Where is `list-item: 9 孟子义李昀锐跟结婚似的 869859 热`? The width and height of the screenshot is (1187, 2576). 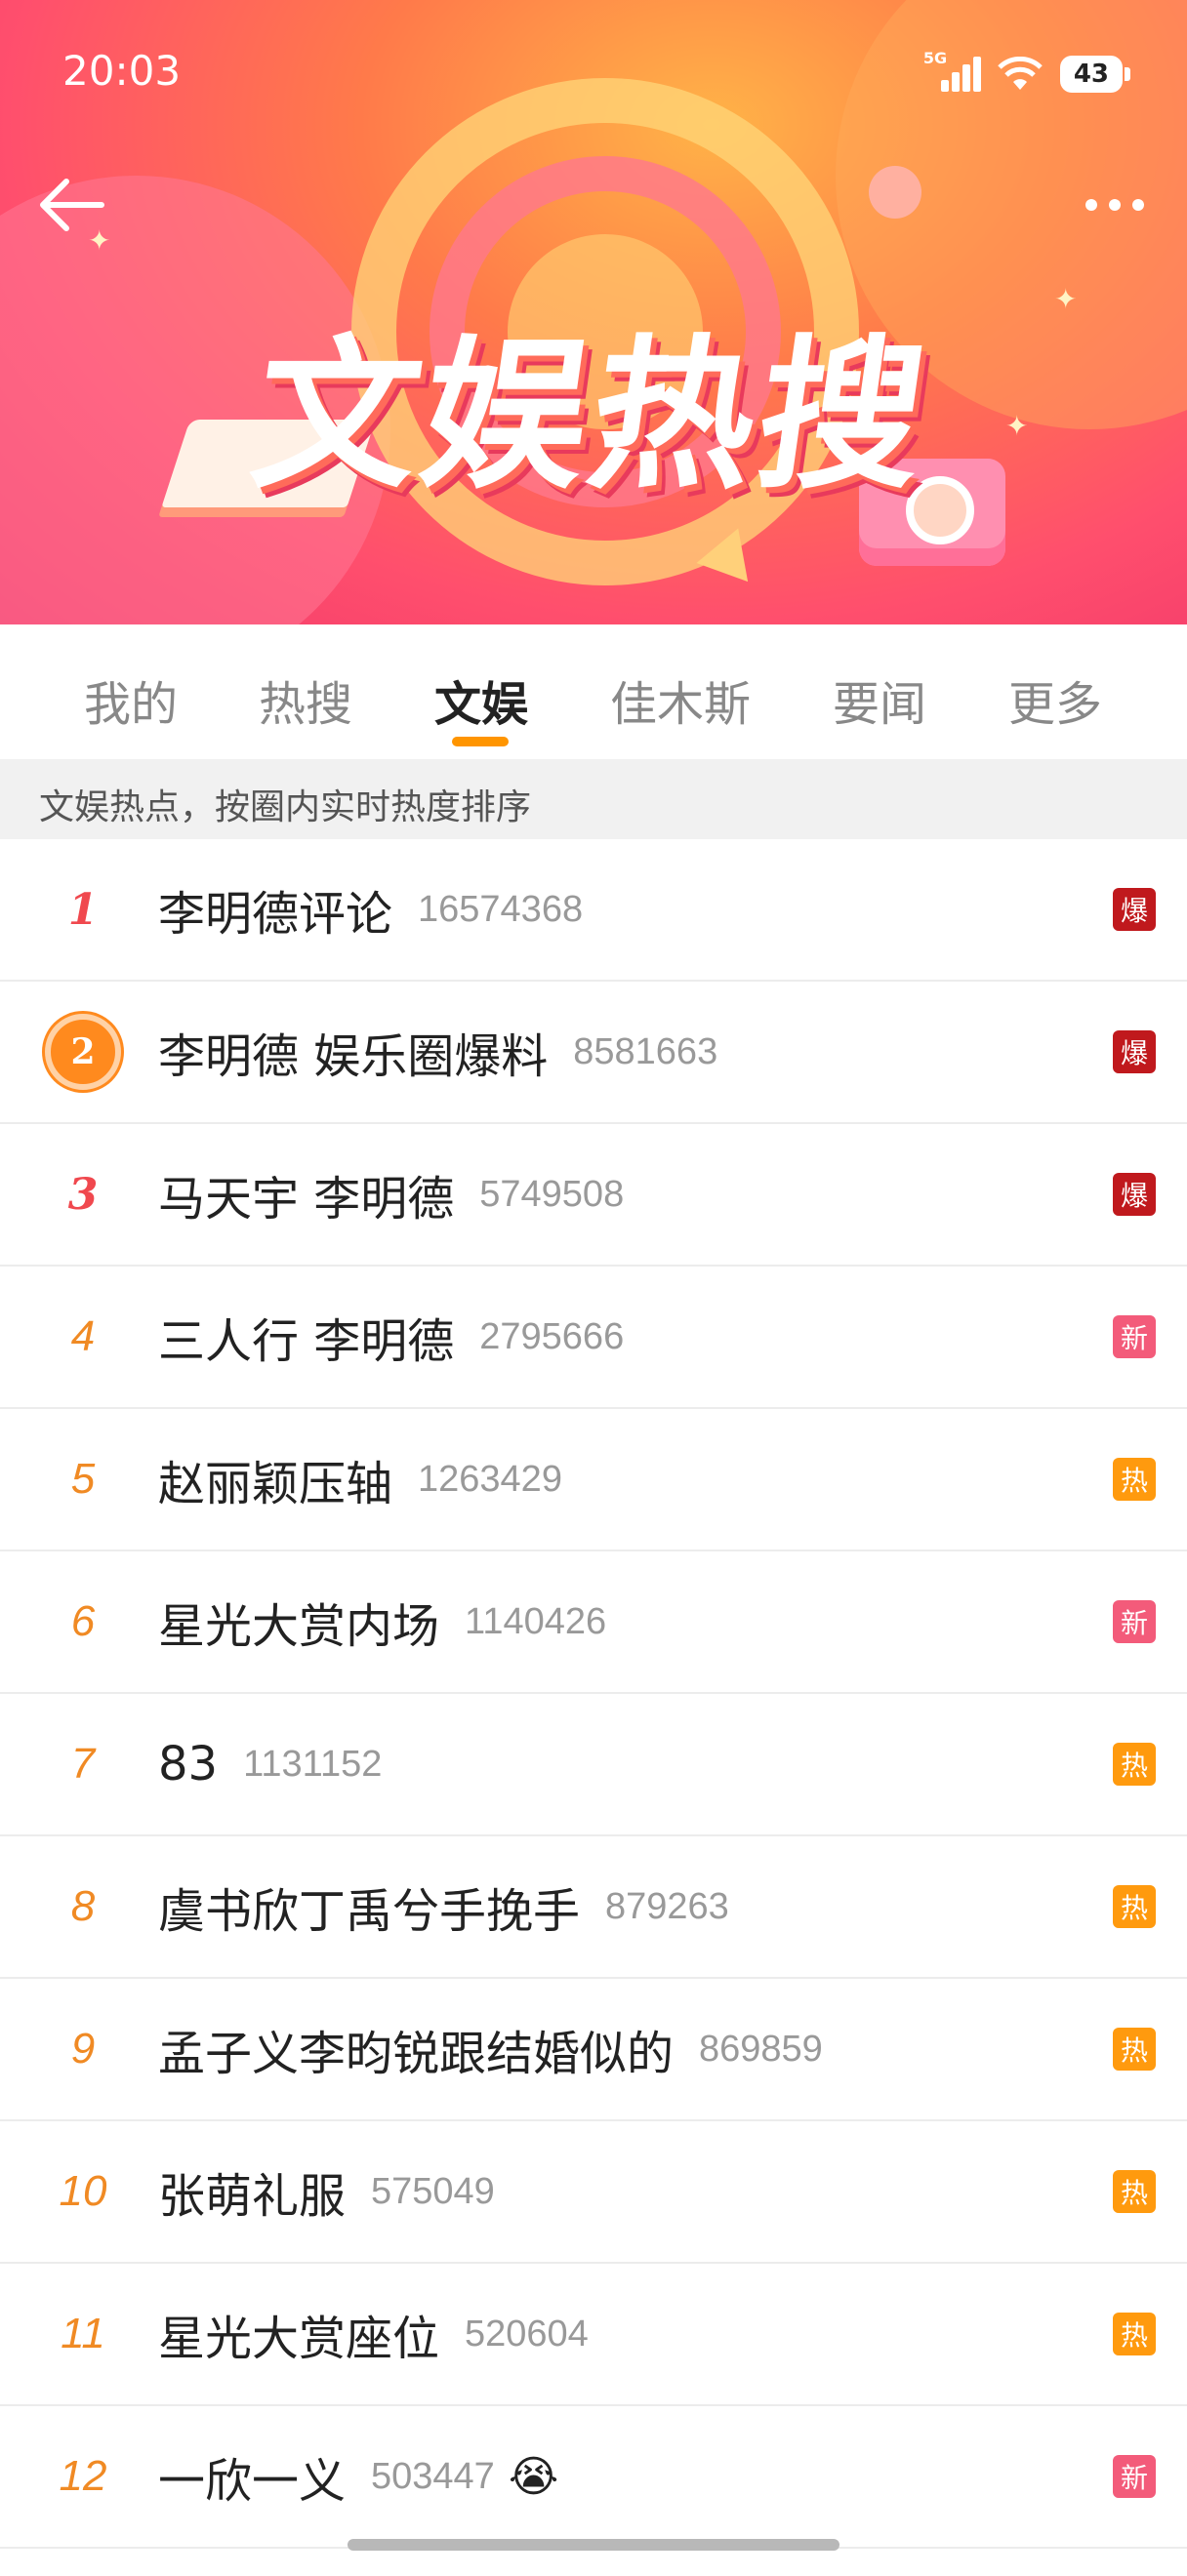
list-item: 9 孟子义李昀锐跟结婚似的 869859 热 is located at coordinates (593, 2050).